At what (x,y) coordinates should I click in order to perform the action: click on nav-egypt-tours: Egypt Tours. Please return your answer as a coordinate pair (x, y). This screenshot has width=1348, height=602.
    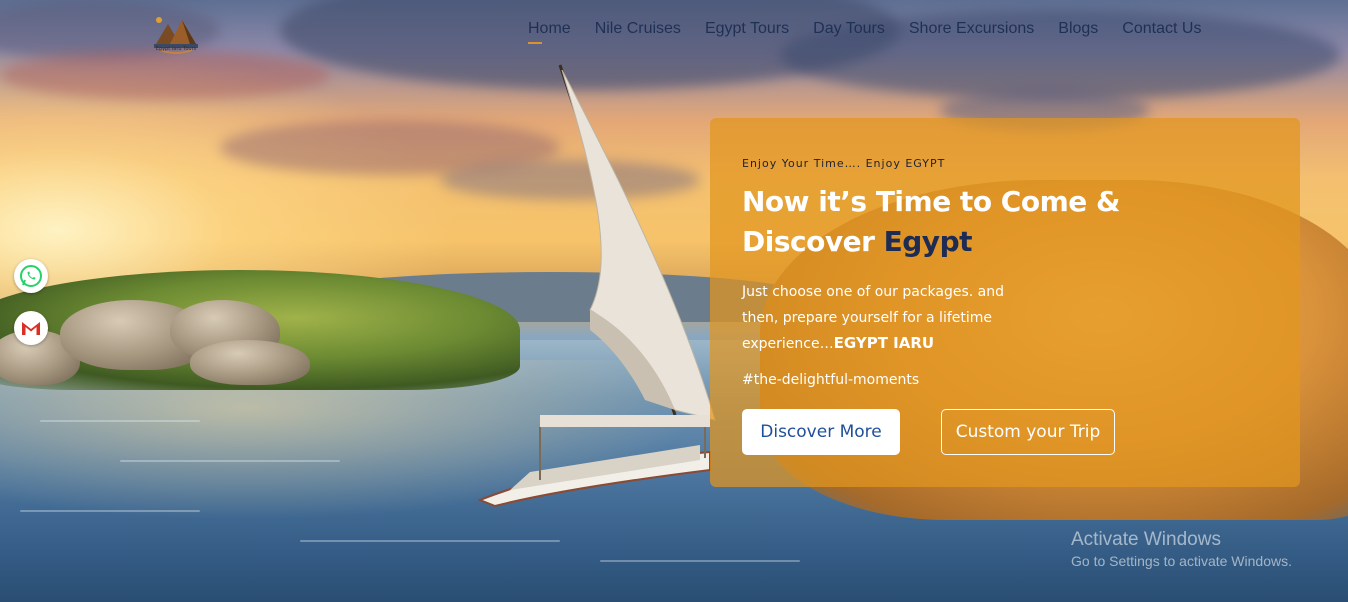
    Looking at the image, I should click on (747, 29).